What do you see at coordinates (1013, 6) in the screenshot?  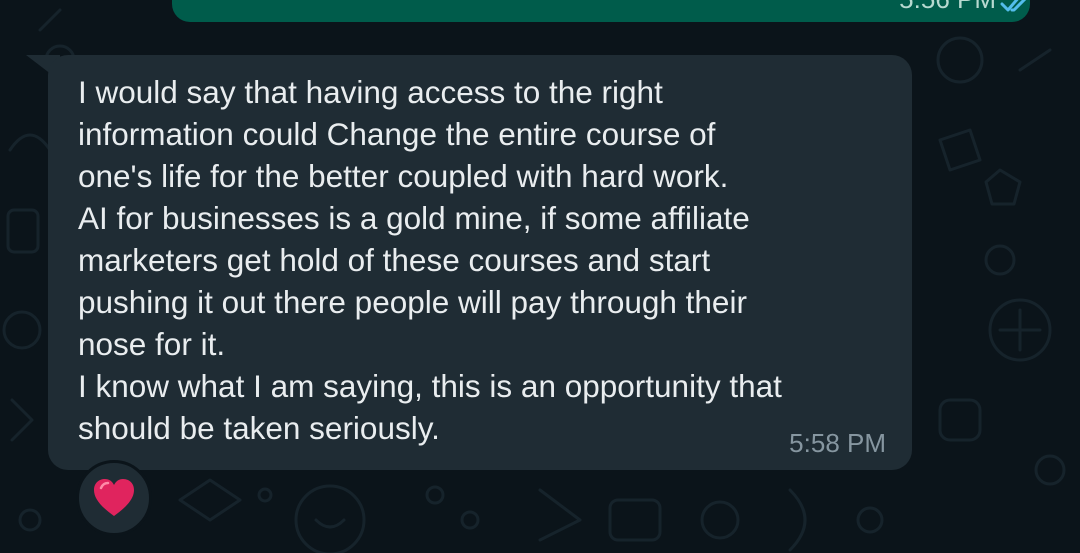 I see `double-check-icon` at bounding box center [1013, 6].